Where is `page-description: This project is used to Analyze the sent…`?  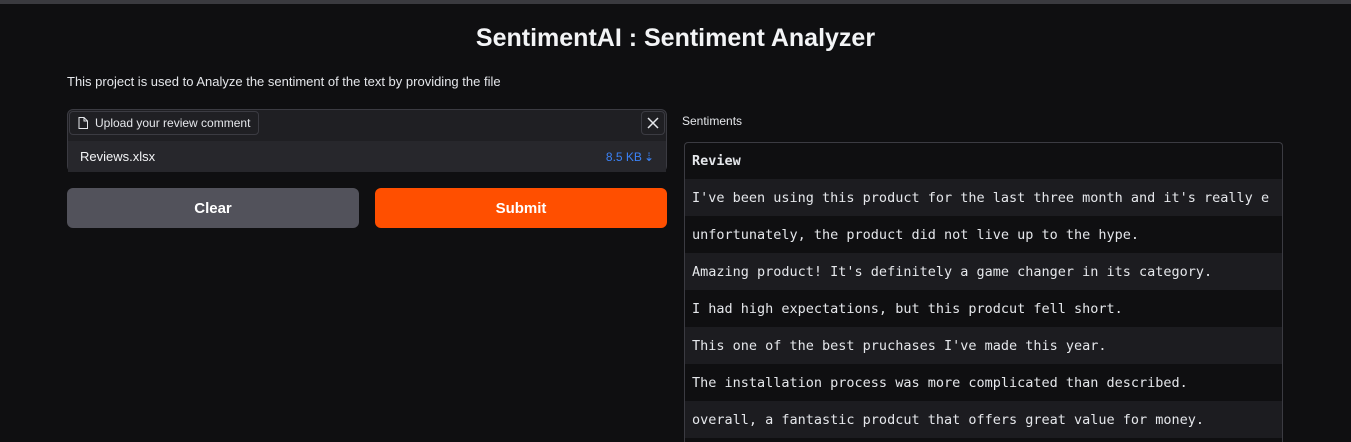
page-description: This project is used to Analyze the sent… is located at coordinates (284, 81).